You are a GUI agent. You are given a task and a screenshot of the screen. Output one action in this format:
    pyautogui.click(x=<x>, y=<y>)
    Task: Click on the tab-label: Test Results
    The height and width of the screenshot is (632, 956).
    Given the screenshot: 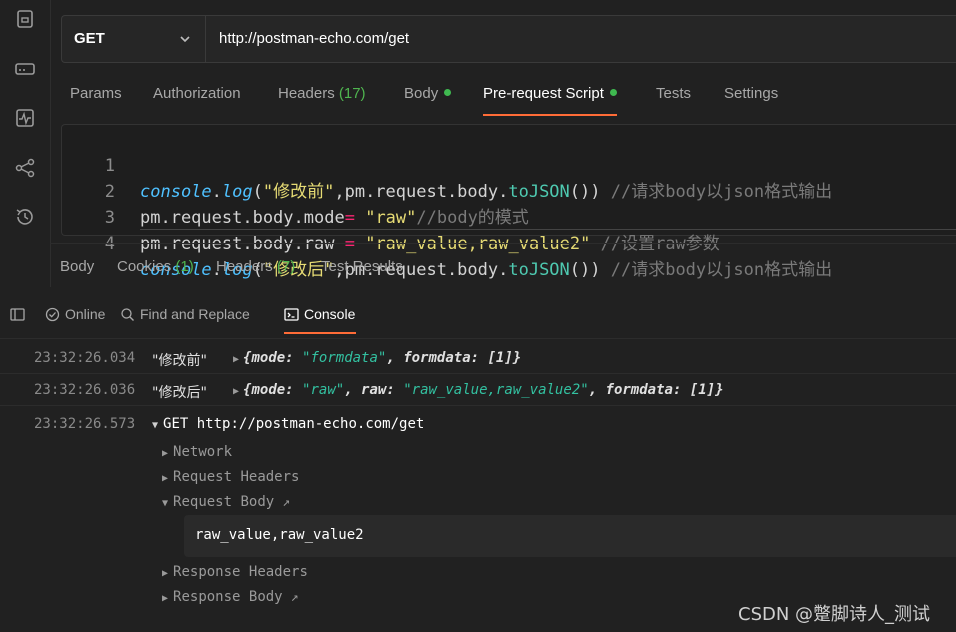 What is the action you would take?
    pyautogui.click(x=362, y=266)
    